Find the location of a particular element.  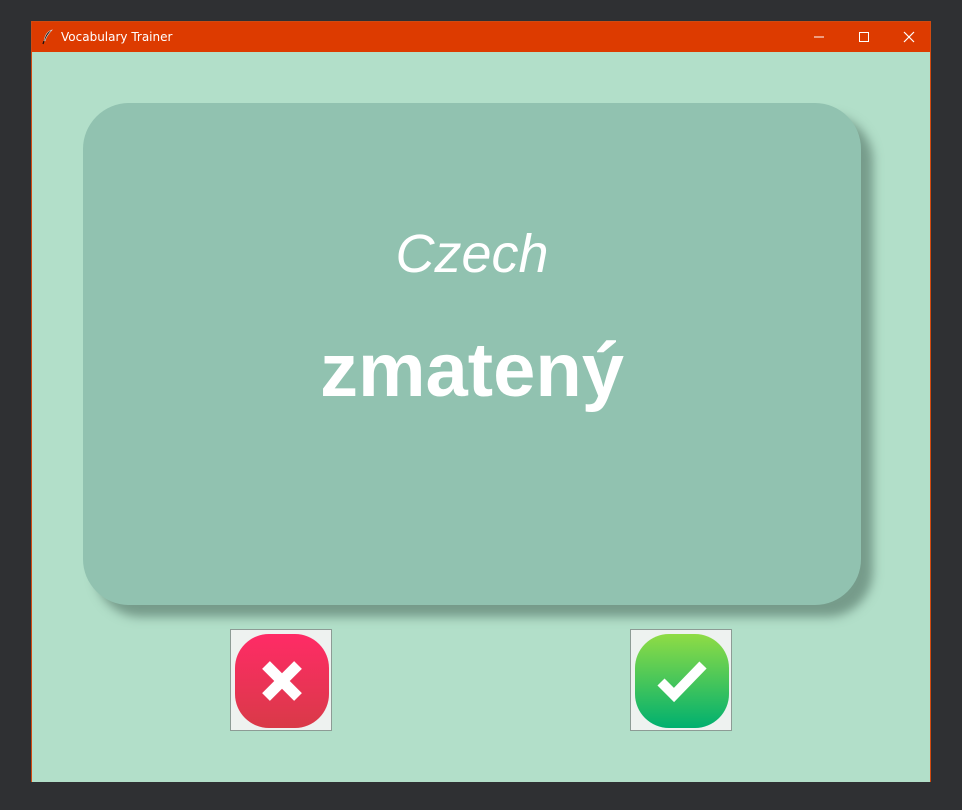

checkmark-icon is located at coordinates (682, 681).